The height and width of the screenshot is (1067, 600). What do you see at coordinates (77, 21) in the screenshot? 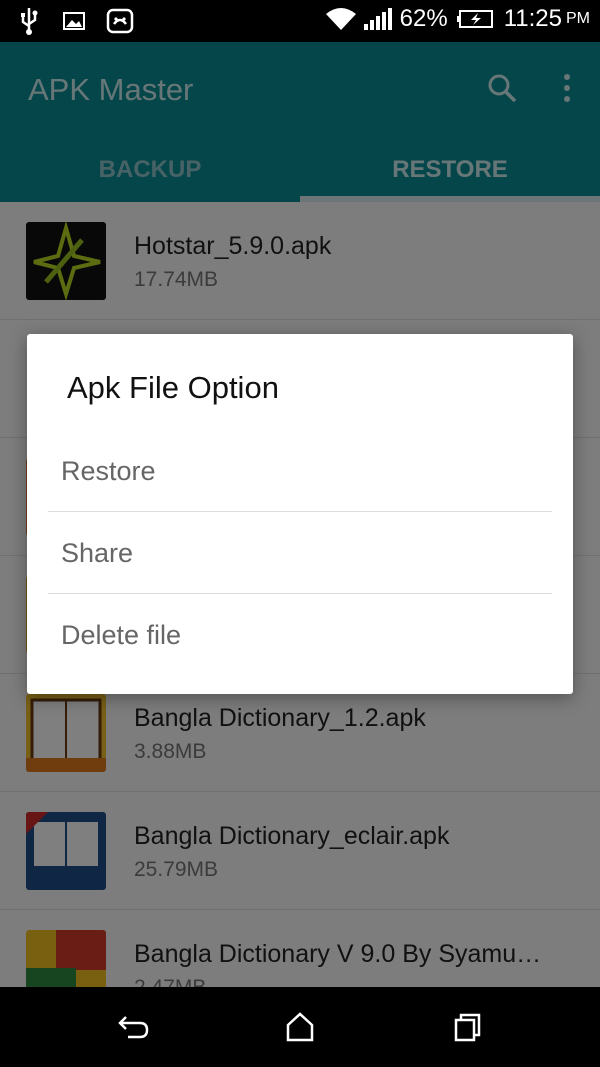
I see `image-icon` at bounding box center [77, 21].